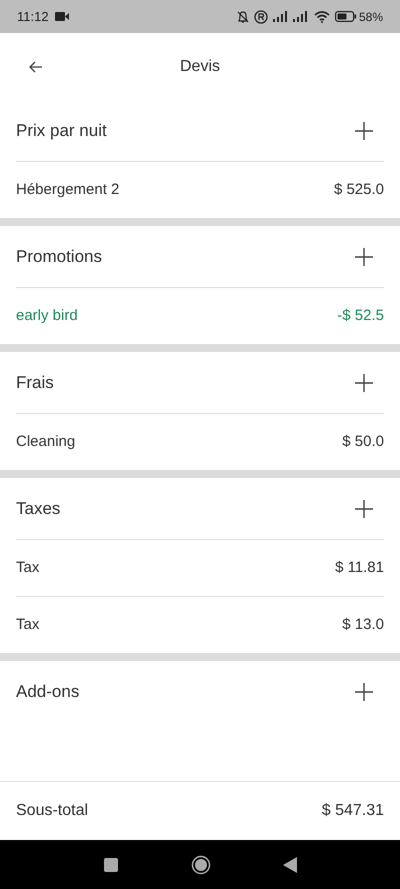 The image size is (400, 889). What do you see at coordinates (200, 66) in the screenshot?
I see `page-title: Devis` at bounding box center [200, 66].